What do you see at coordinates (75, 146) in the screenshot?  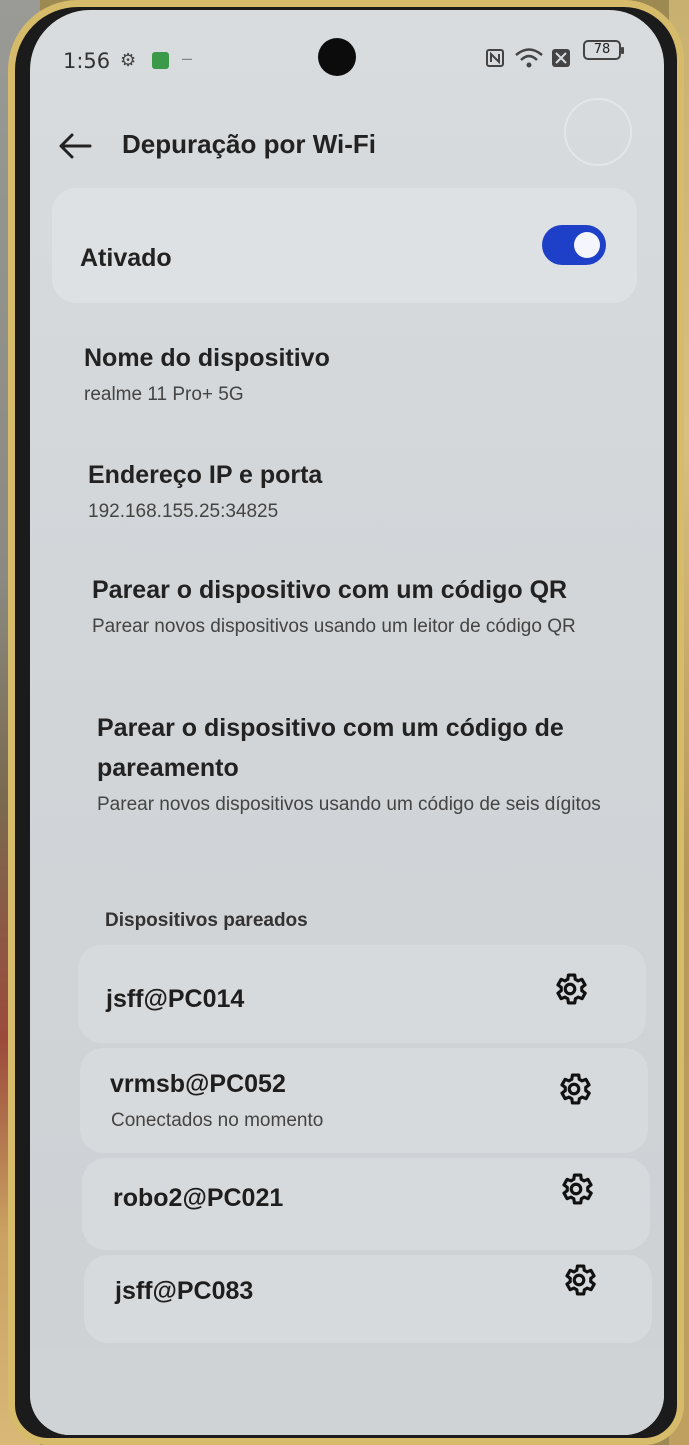 I see `back-arrow-icon` at bounding box center [75, 146].